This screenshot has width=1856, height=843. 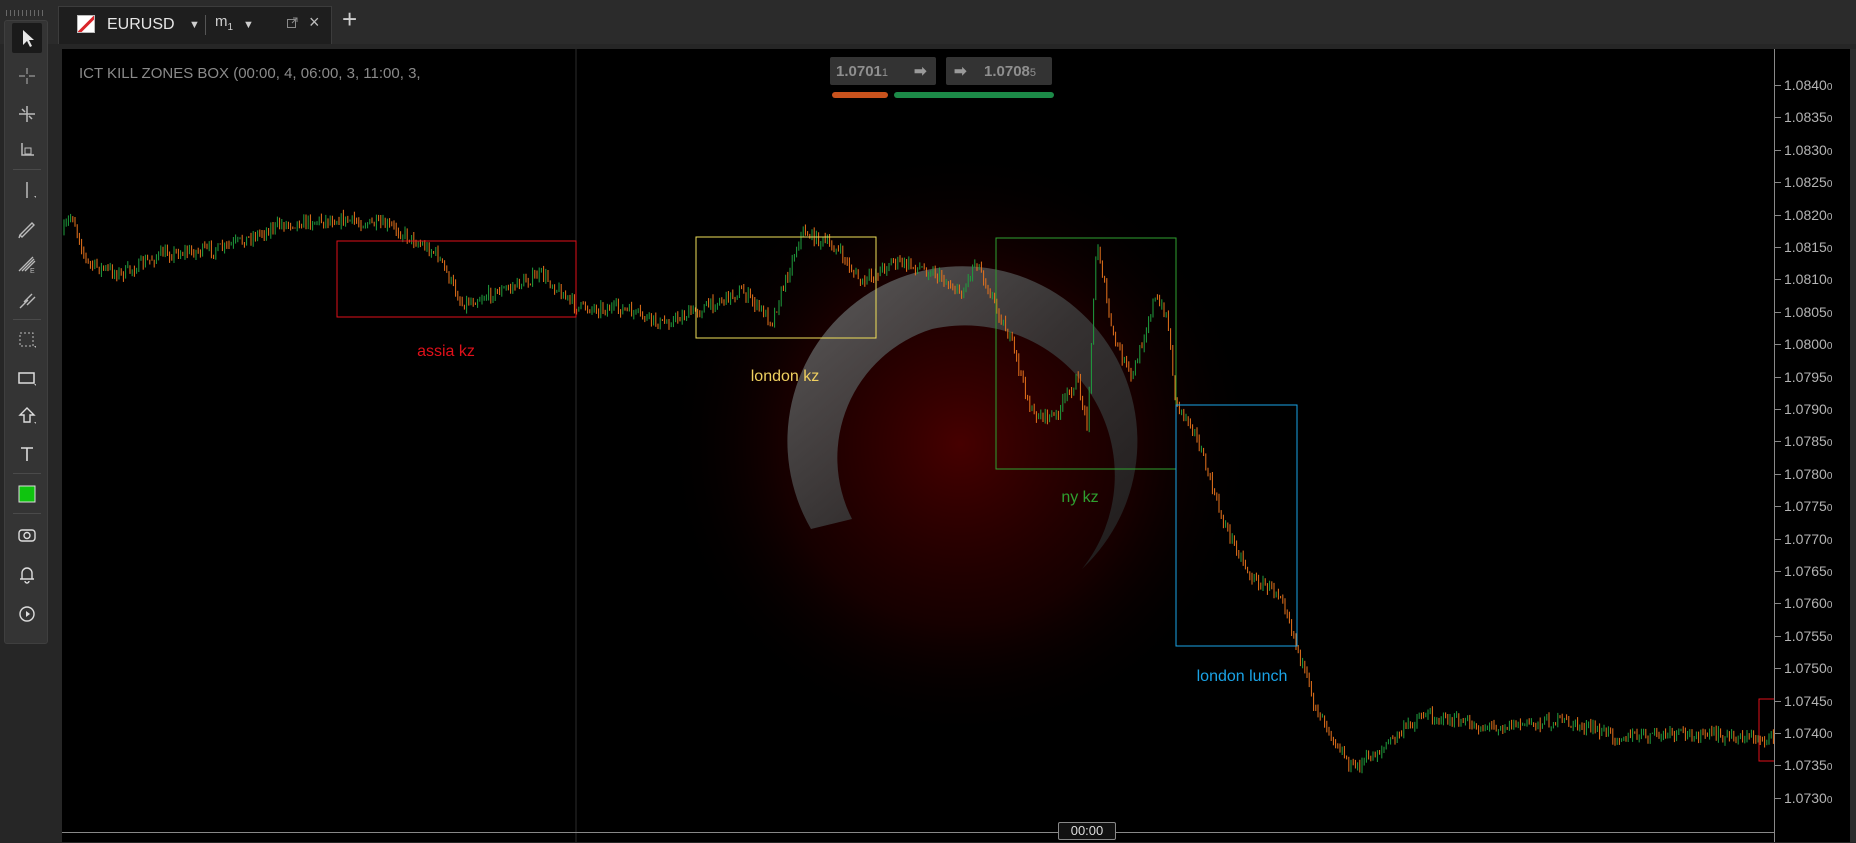 I want to click on drawing-toolbar: E, so click(x=26, y=332).